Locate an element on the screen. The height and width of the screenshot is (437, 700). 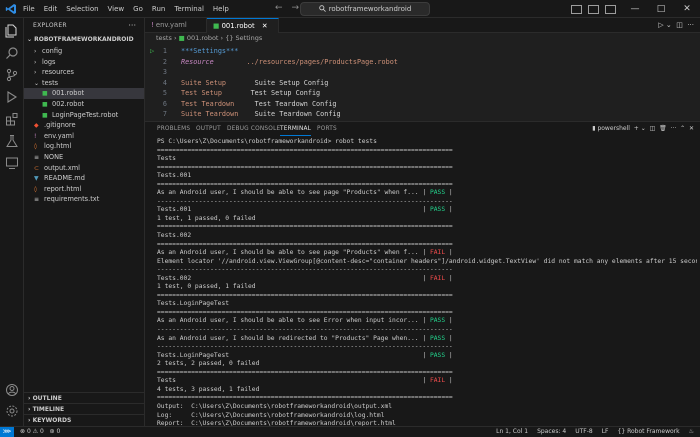
tree-item: ■ 001.robot is located at coordinates (84, 93).